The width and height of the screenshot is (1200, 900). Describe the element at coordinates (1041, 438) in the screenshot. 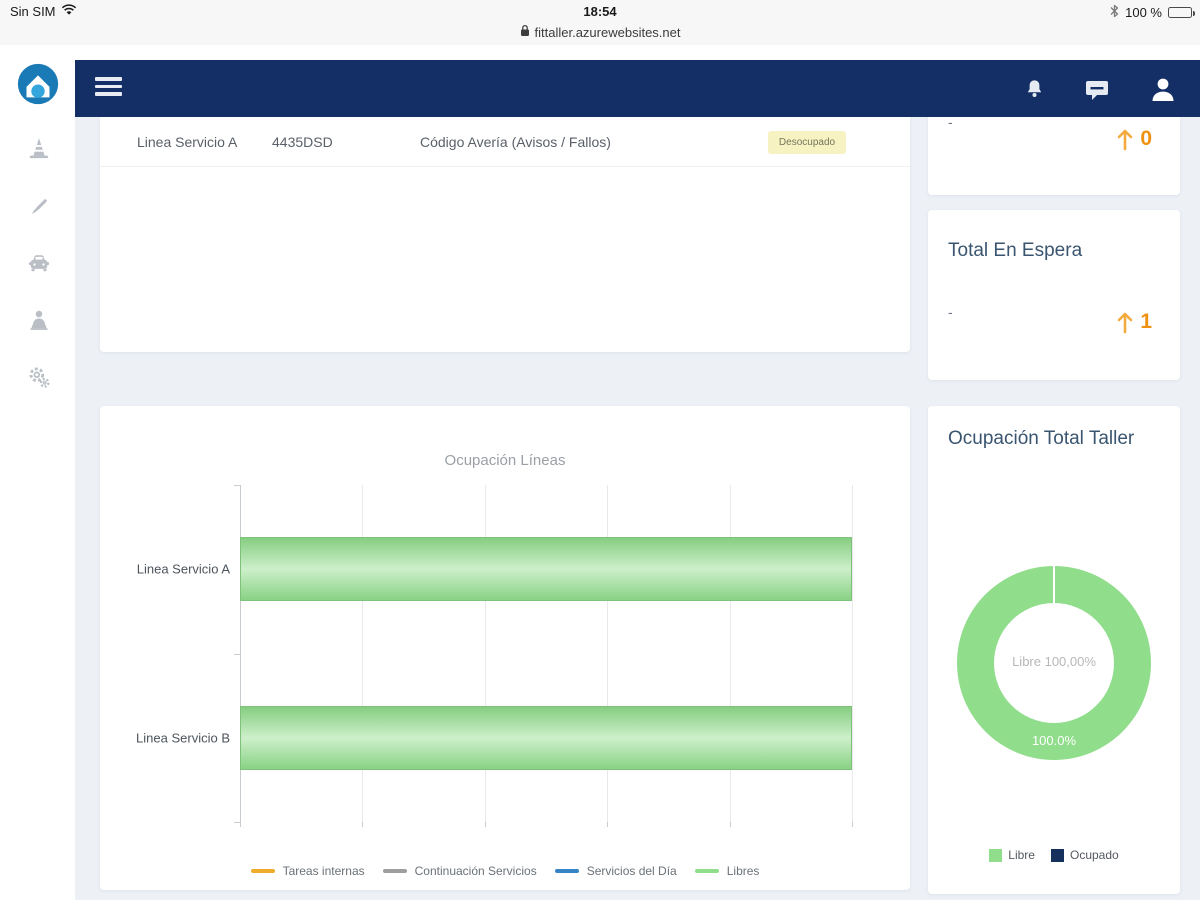

I see `donut-title: Ocupación Total Taller` at that location.